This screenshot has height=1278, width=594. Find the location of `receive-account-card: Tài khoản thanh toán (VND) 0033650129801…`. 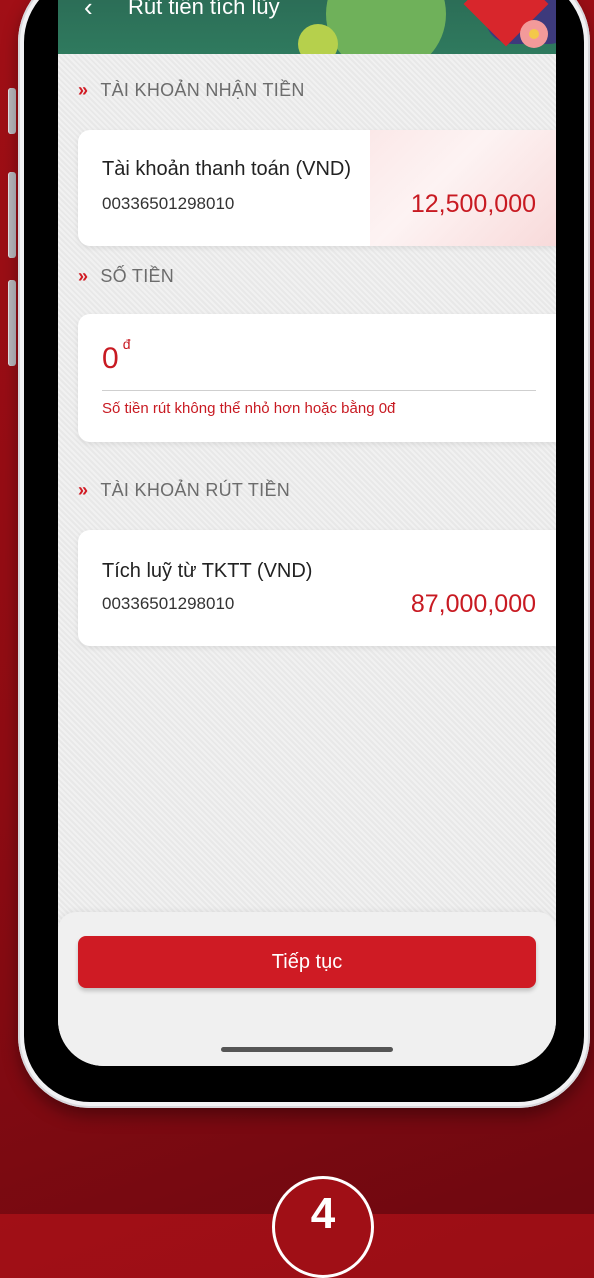

receive-account-card: Tài khoản thanh toán (VND) 0033650129801… is located at coordinates (317, 188).